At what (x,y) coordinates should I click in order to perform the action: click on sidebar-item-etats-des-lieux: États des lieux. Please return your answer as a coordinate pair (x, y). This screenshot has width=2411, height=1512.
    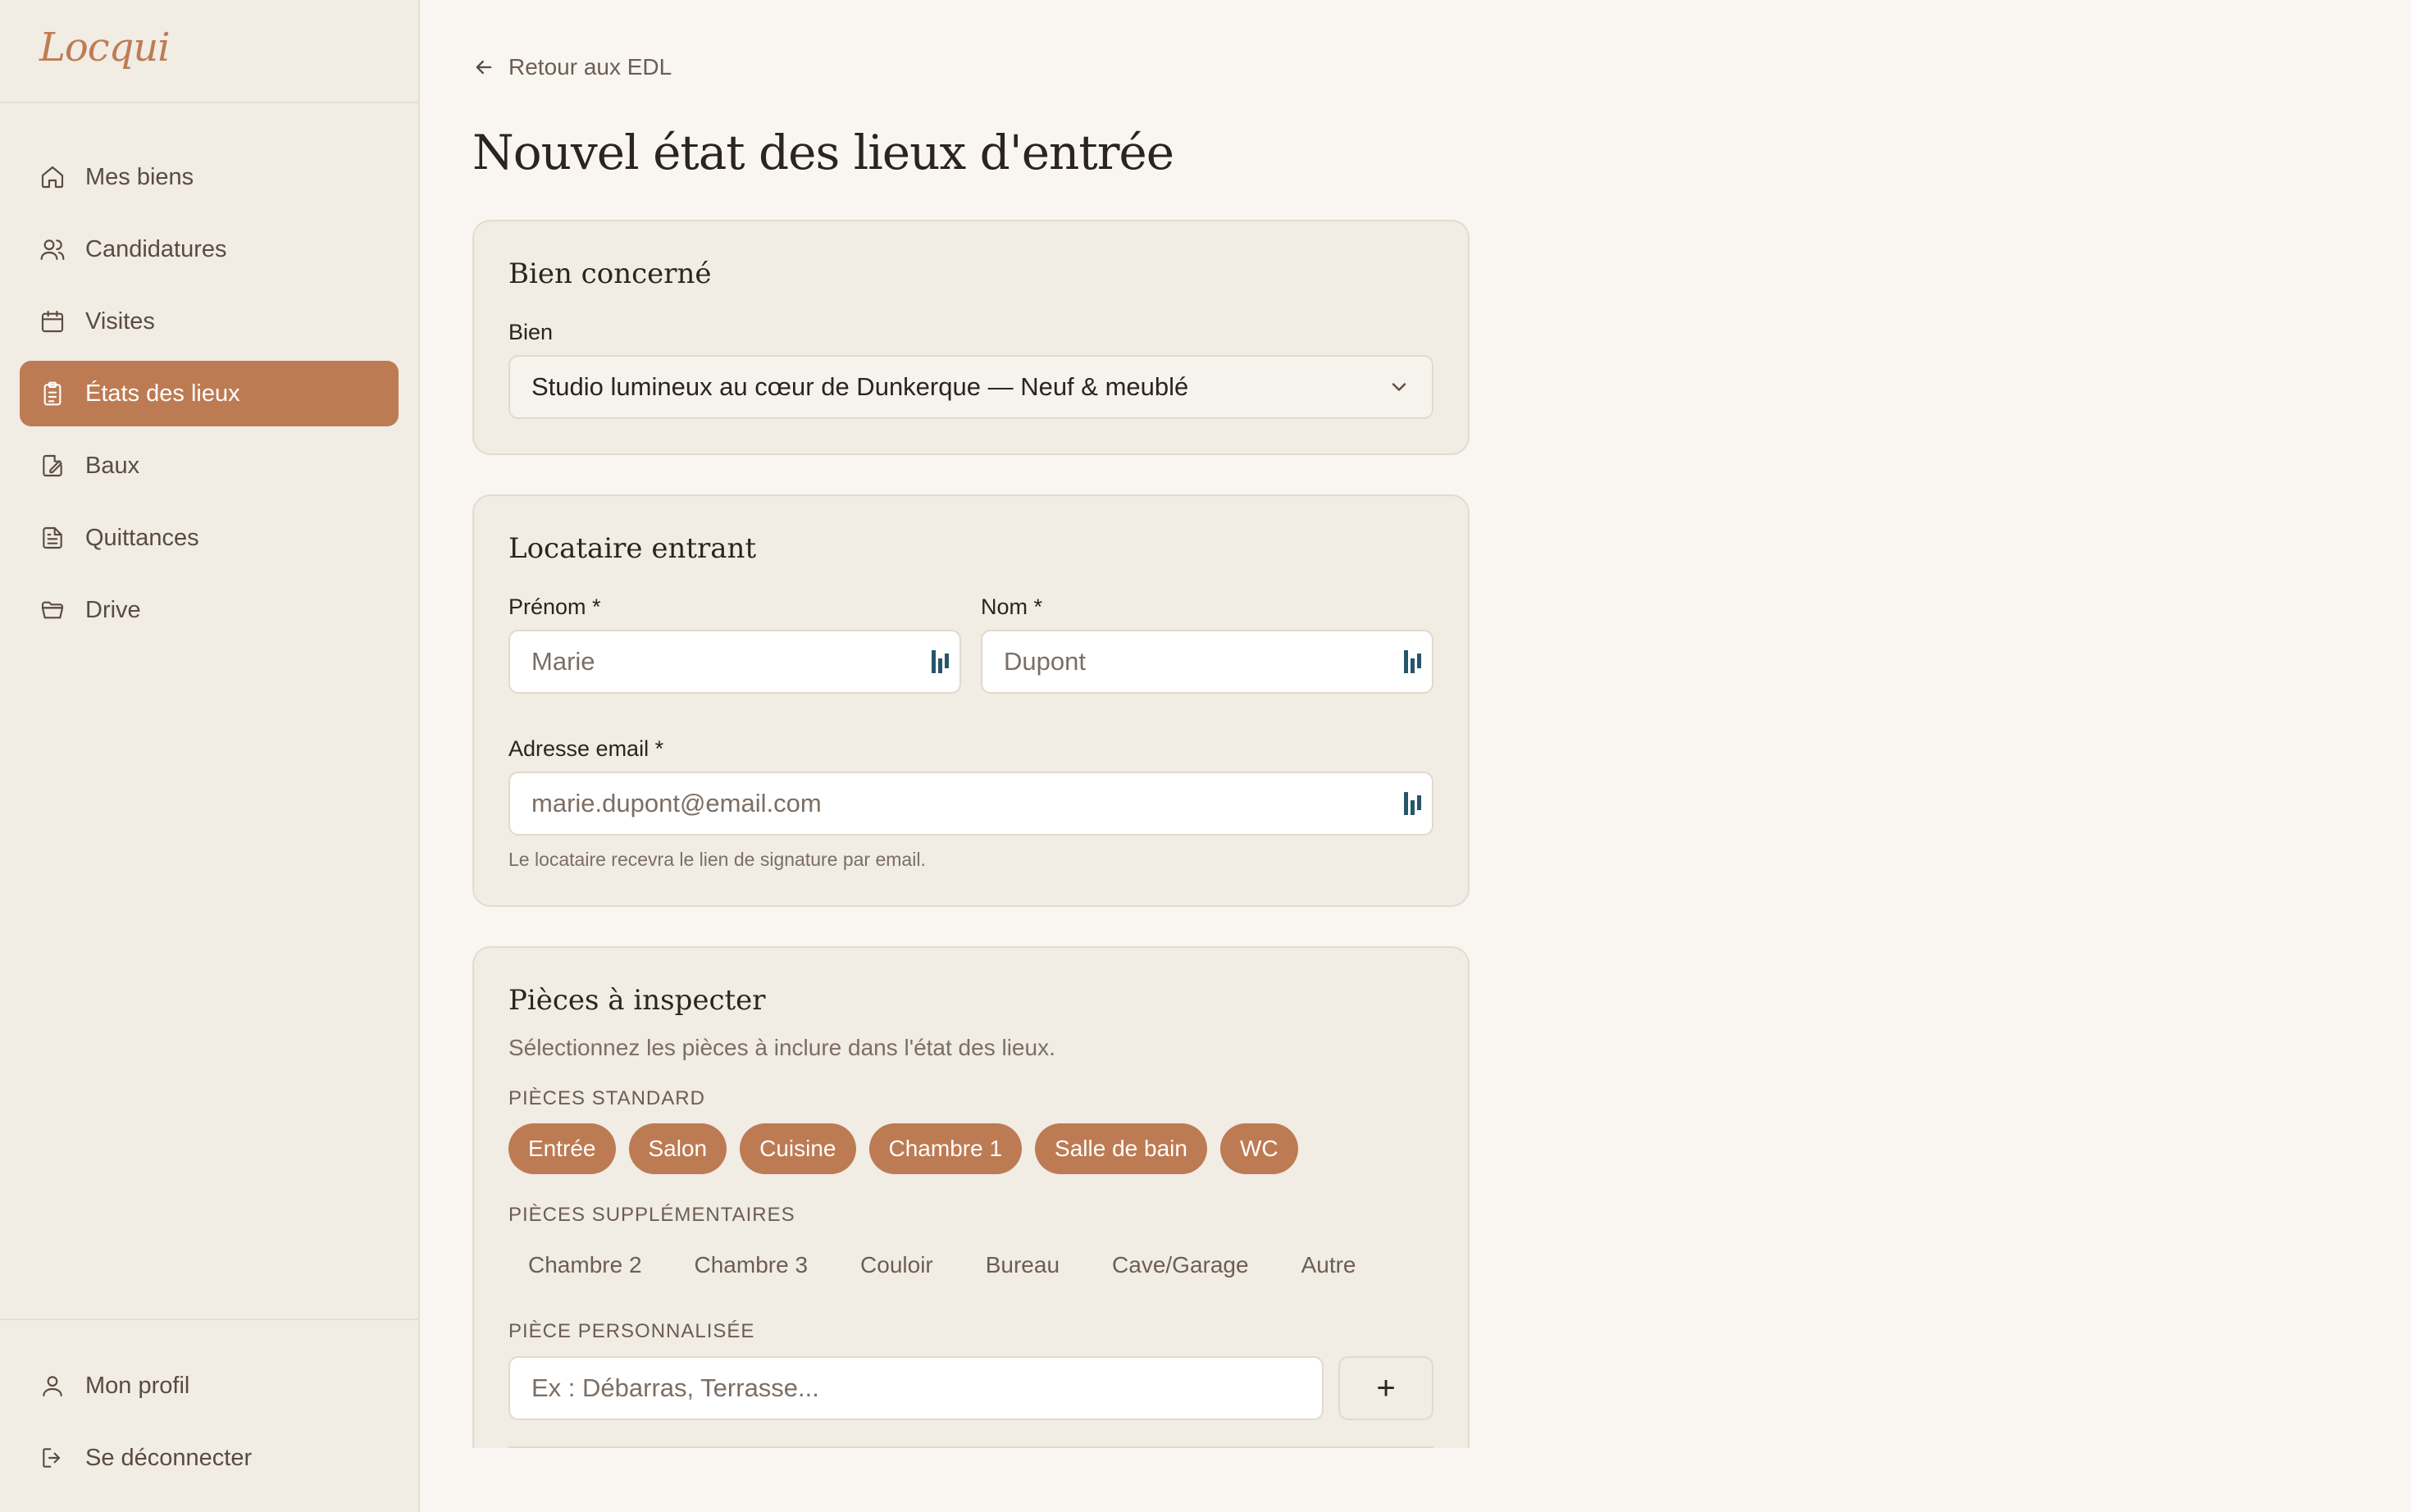
    Looking at the image, I should click on (209, 393).